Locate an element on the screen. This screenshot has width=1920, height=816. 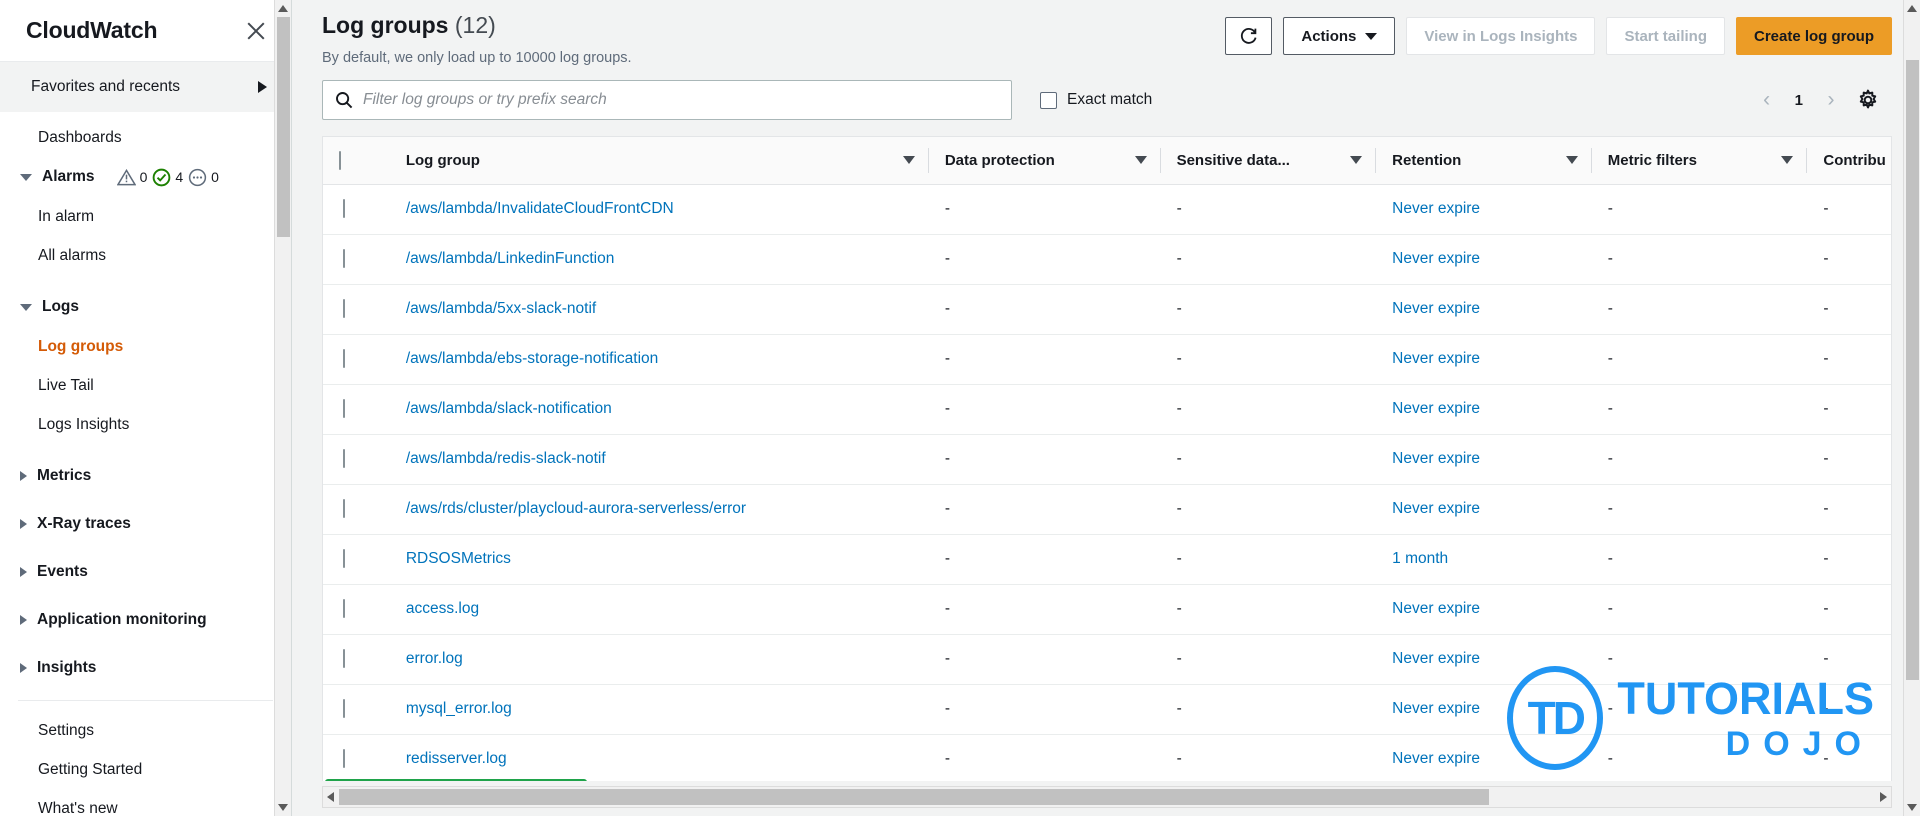
log-group-link: RDSOSMetrics is located at coordinates (458, 558).